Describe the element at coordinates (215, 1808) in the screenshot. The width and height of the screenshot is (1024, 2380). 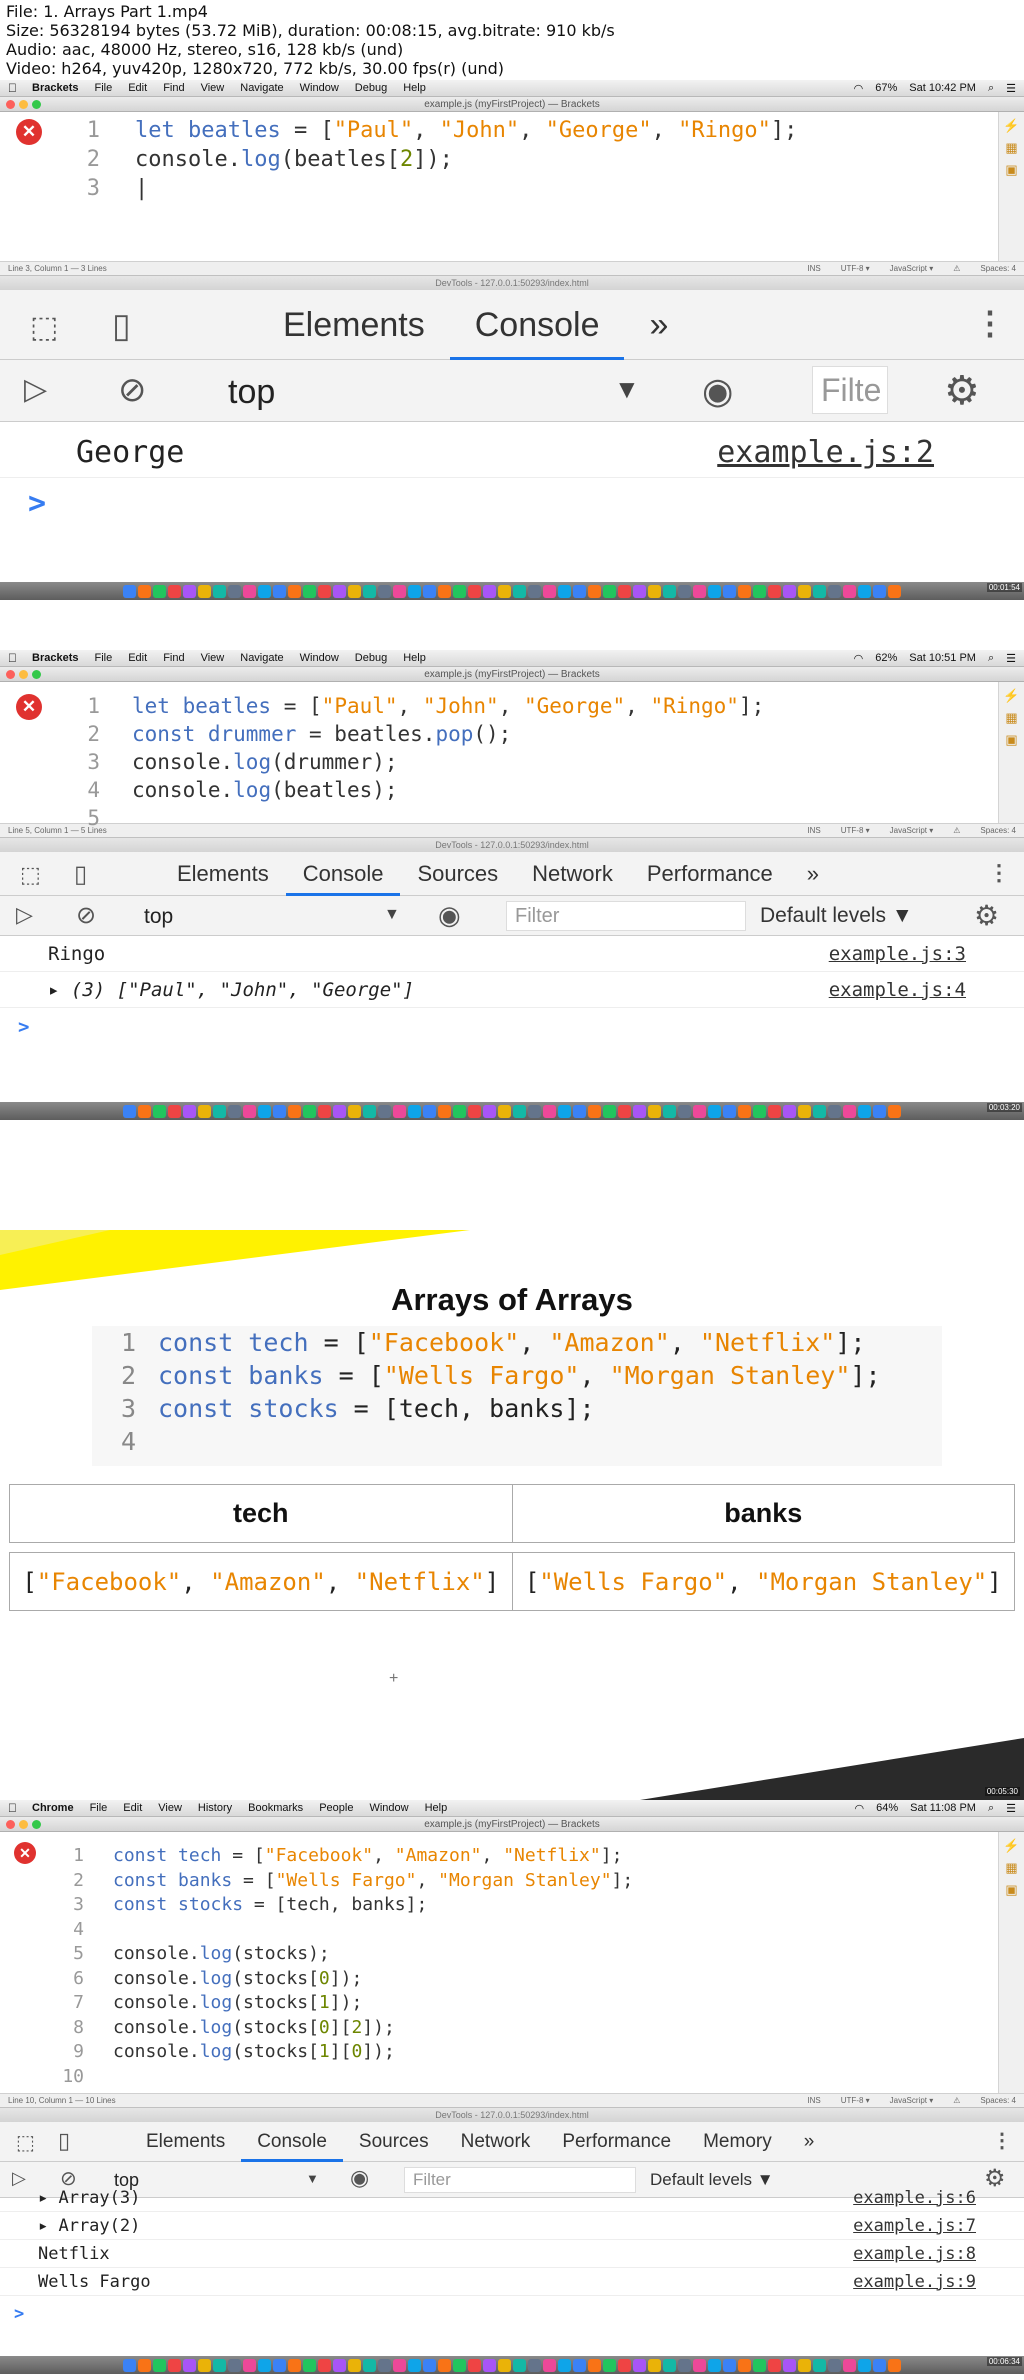
I see `menu-history: History` at that location.